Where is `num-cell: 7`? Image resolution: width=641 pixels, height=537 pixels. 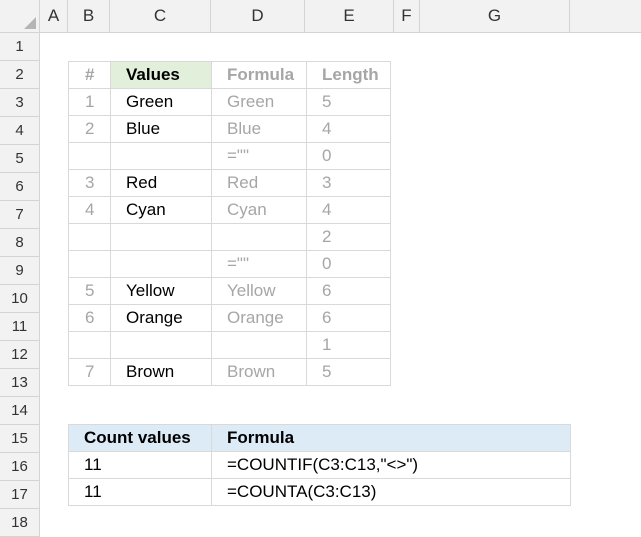
num-cell: 7 is located at coordinates (89, 372).